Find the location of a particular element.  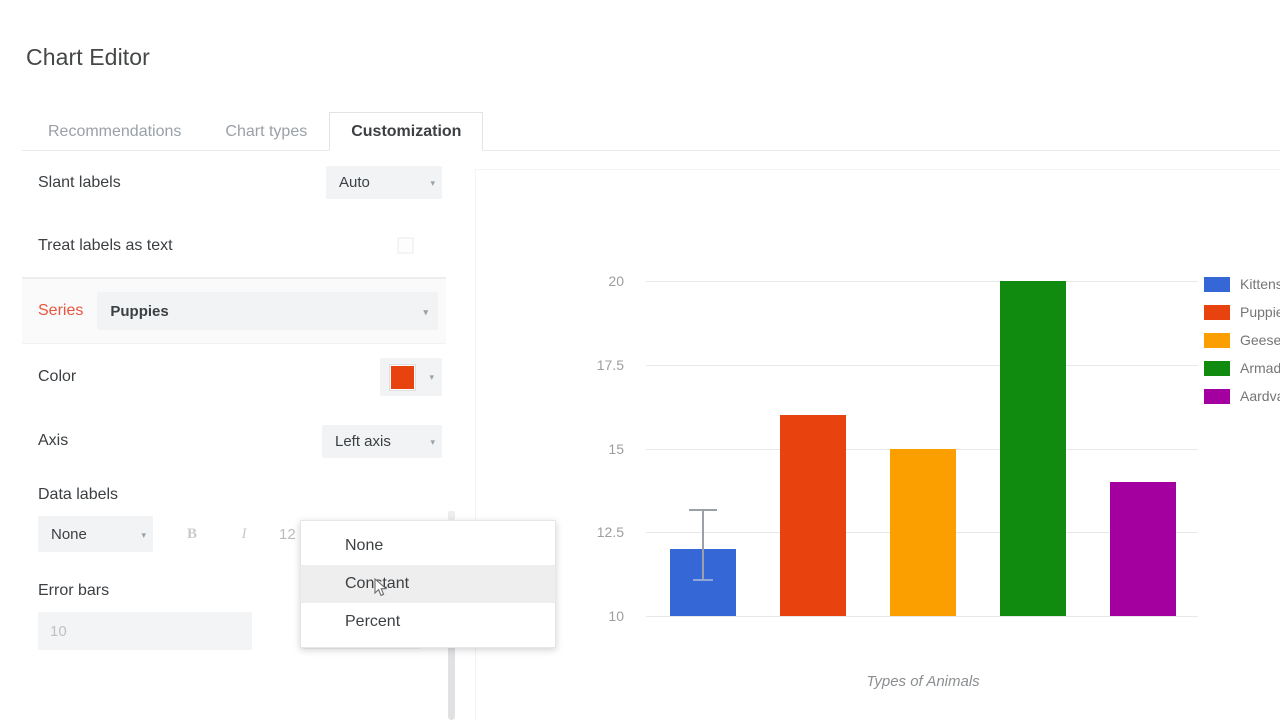

tab-chart-types: Chart types is located at coordinates (266, 131).